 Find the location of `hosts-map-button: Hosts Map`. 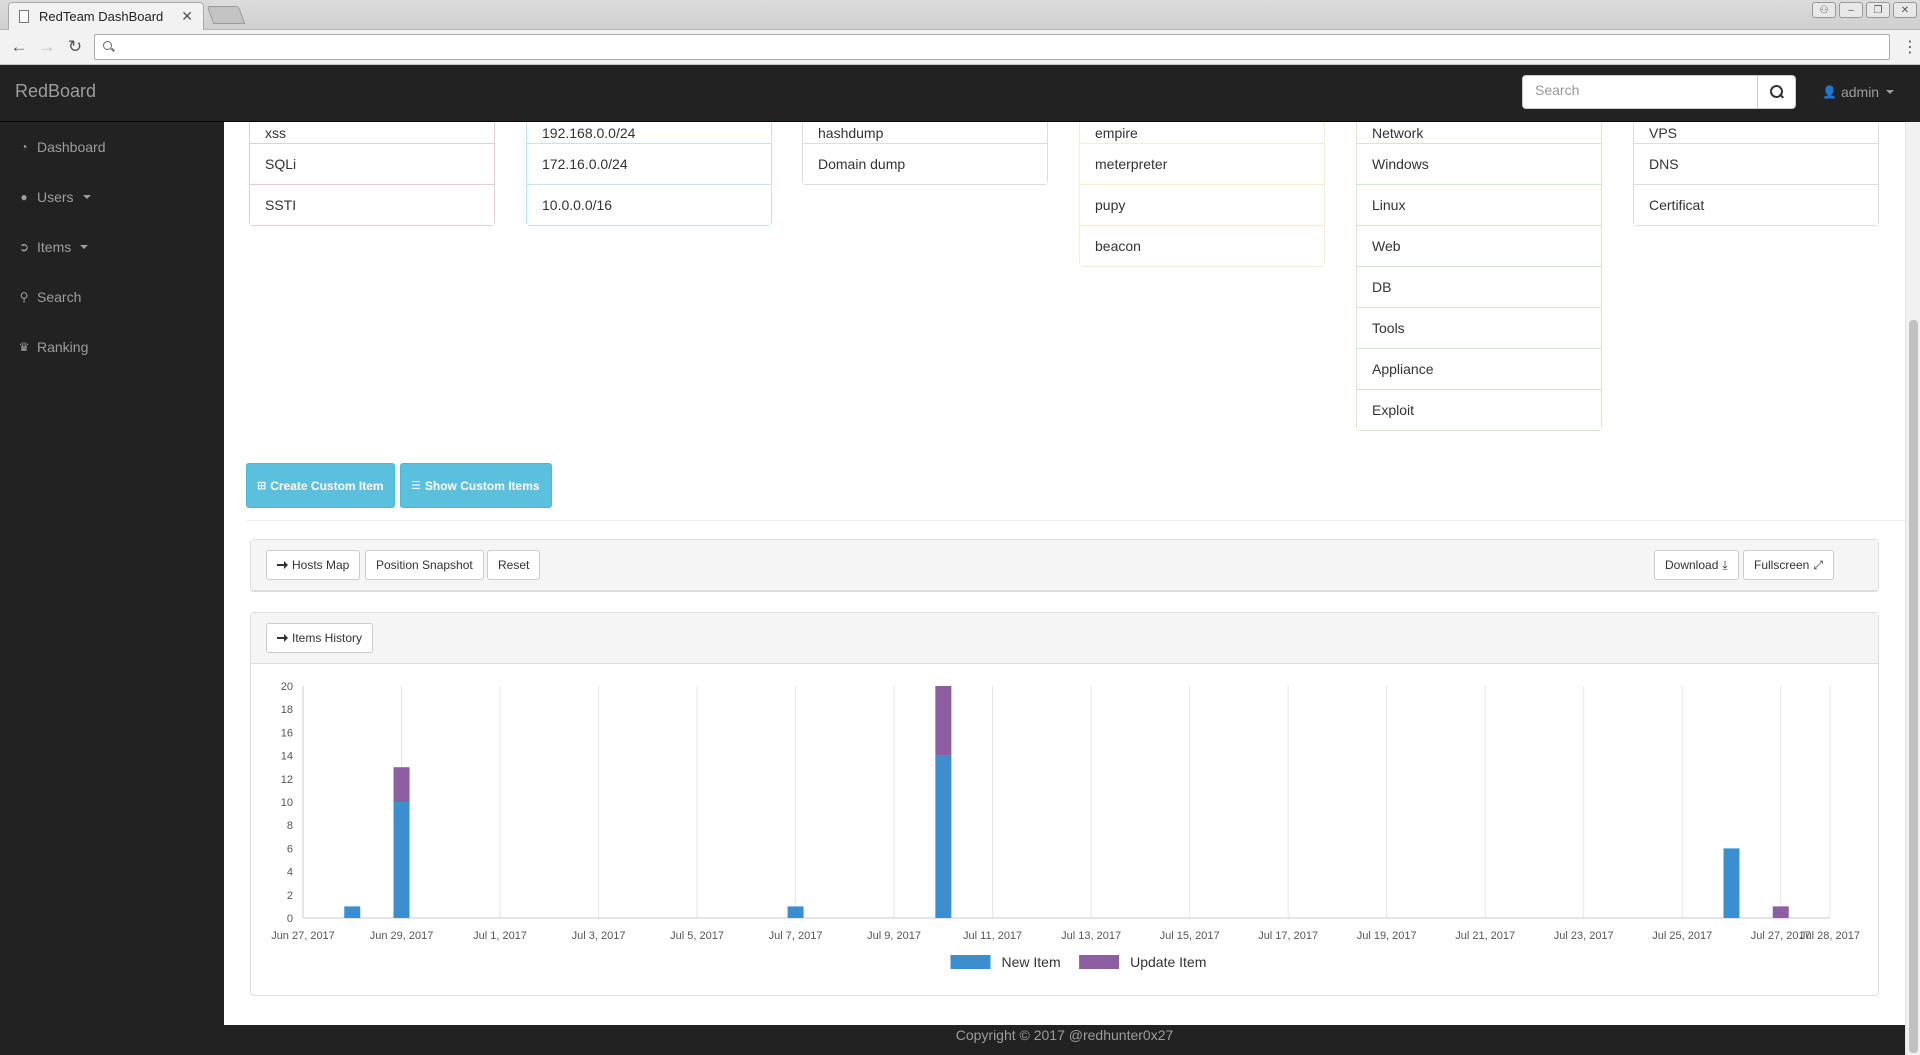

hosts-map-button: Hosts Map is located at coordinates (313, 565).